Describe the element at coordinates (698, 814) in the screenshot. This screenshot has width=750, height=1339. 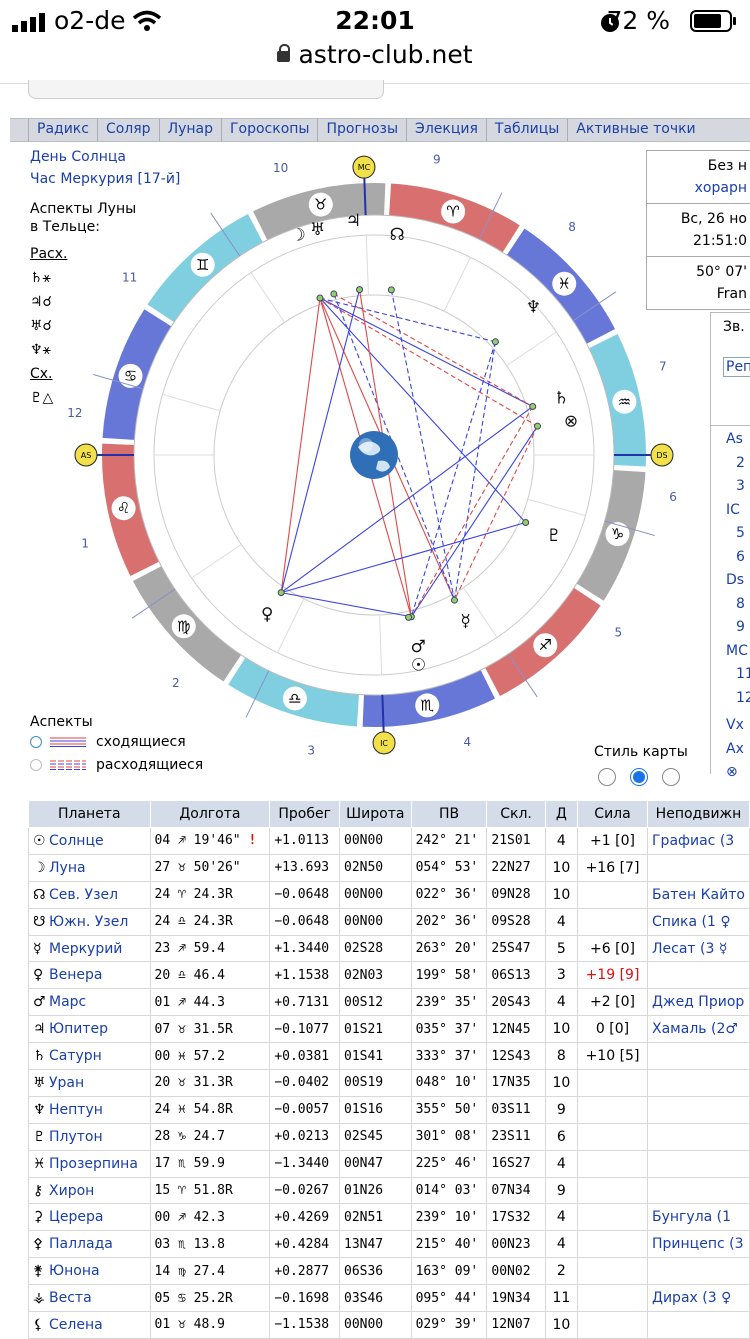
I see `column-header: Неподвижн` at that location.